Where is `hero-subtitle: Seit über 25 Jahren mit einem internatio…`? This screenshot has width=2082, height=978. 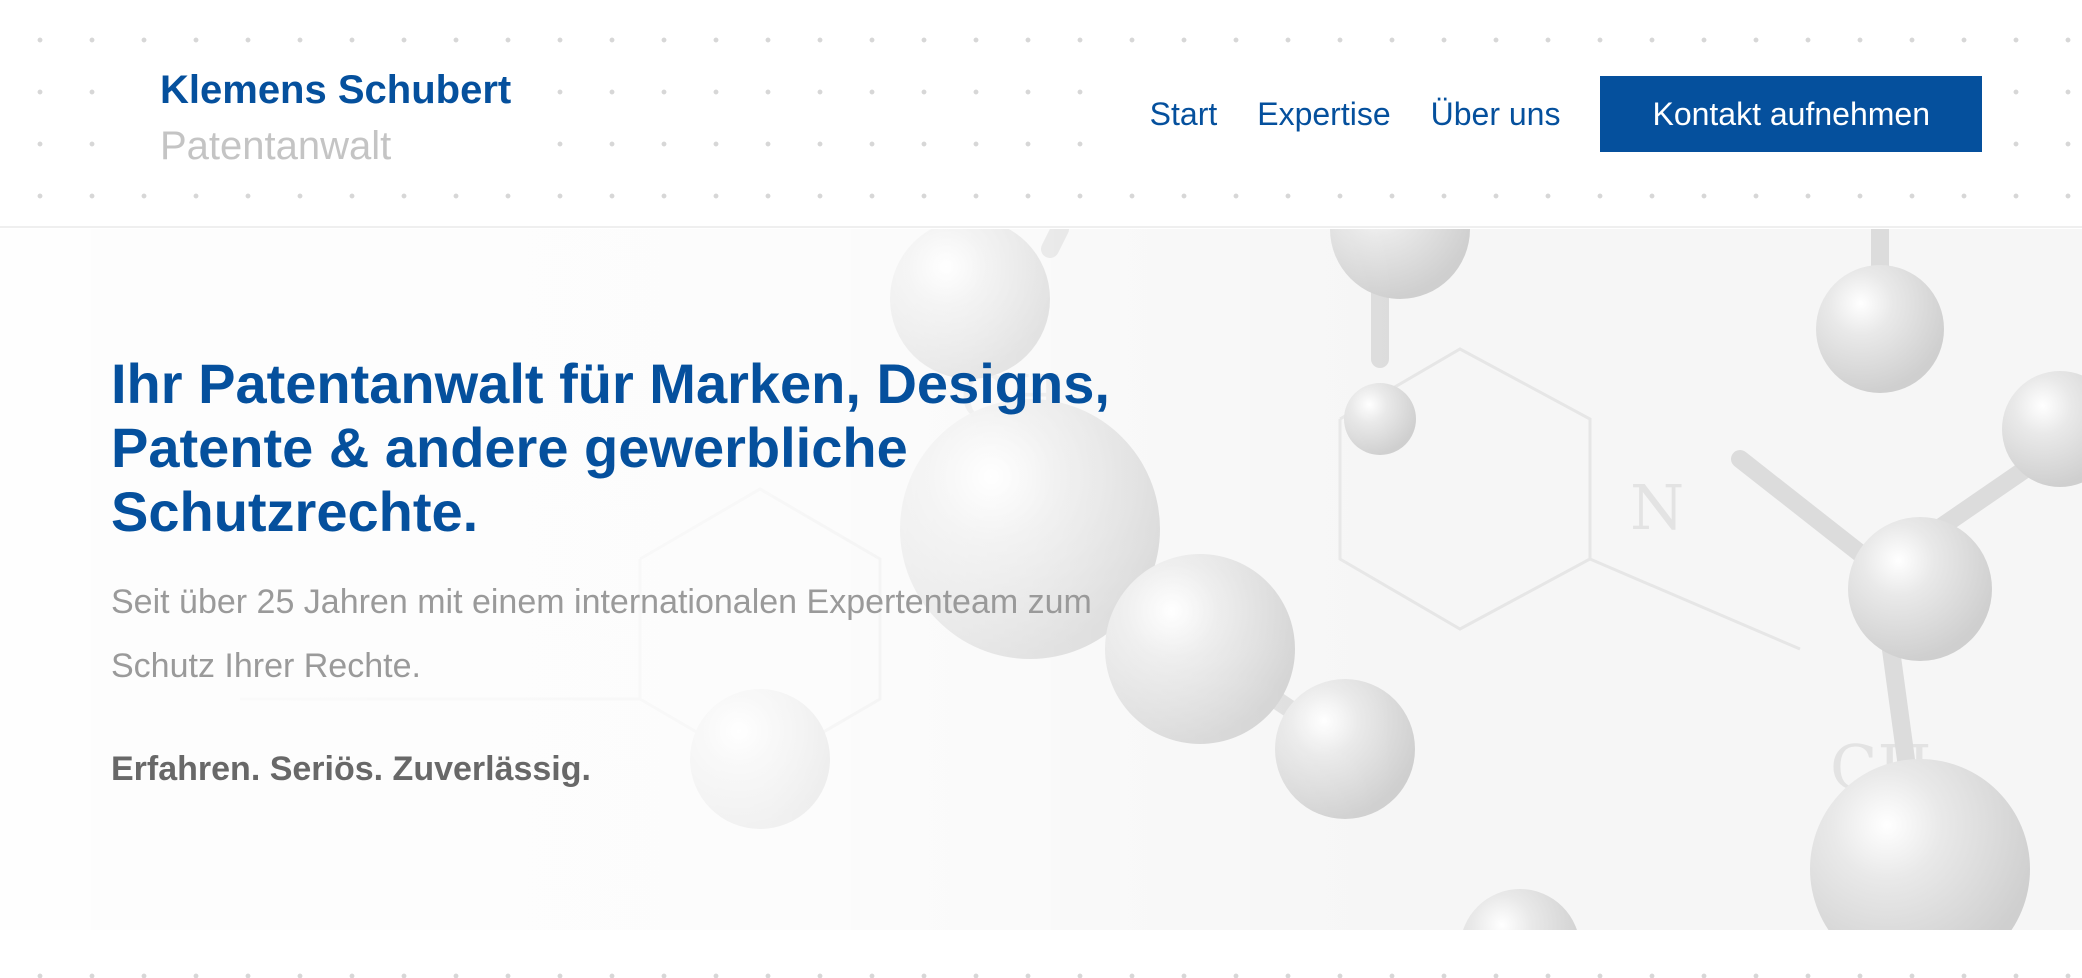
hero-subtitle: Seit über 25 Jahren mit einem internatio… is located at coordinates (601, 634).